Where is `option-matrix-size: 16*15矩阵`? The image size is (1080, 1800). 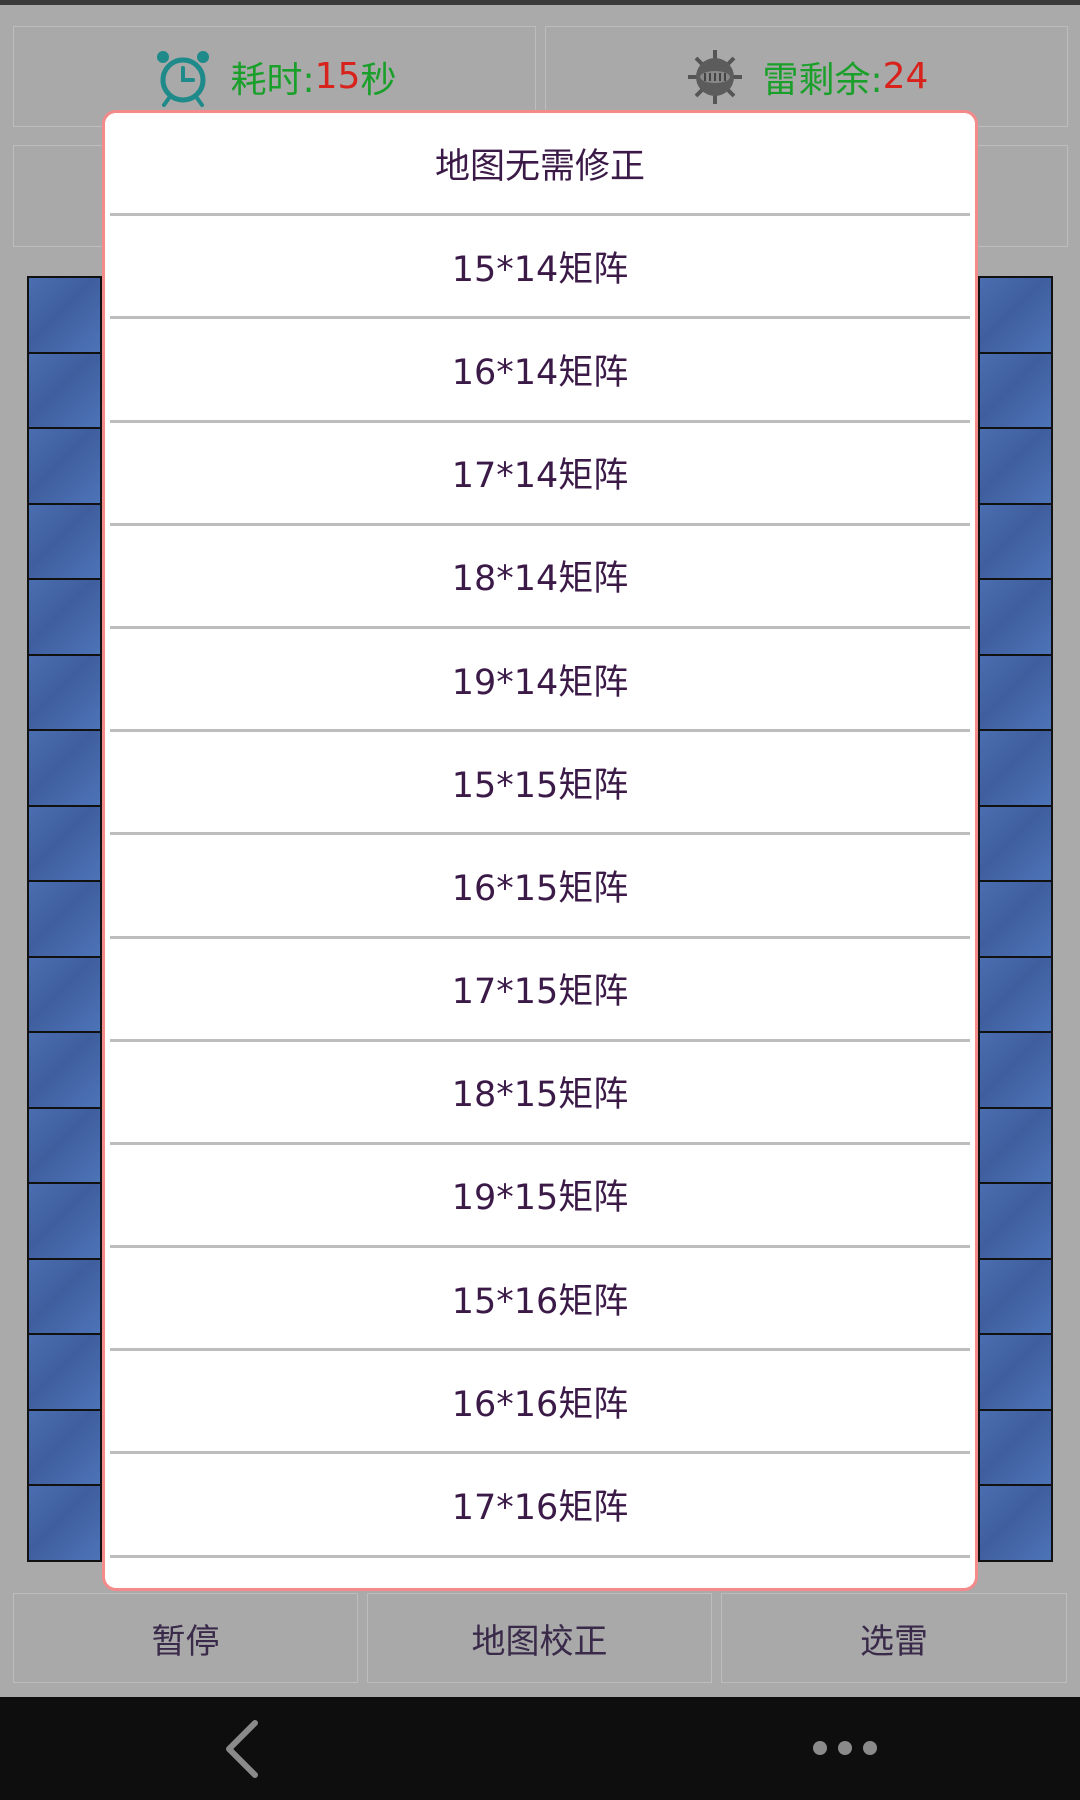 option-matrix-size: 16*15矩阵 is located at coordinates (540, 887).